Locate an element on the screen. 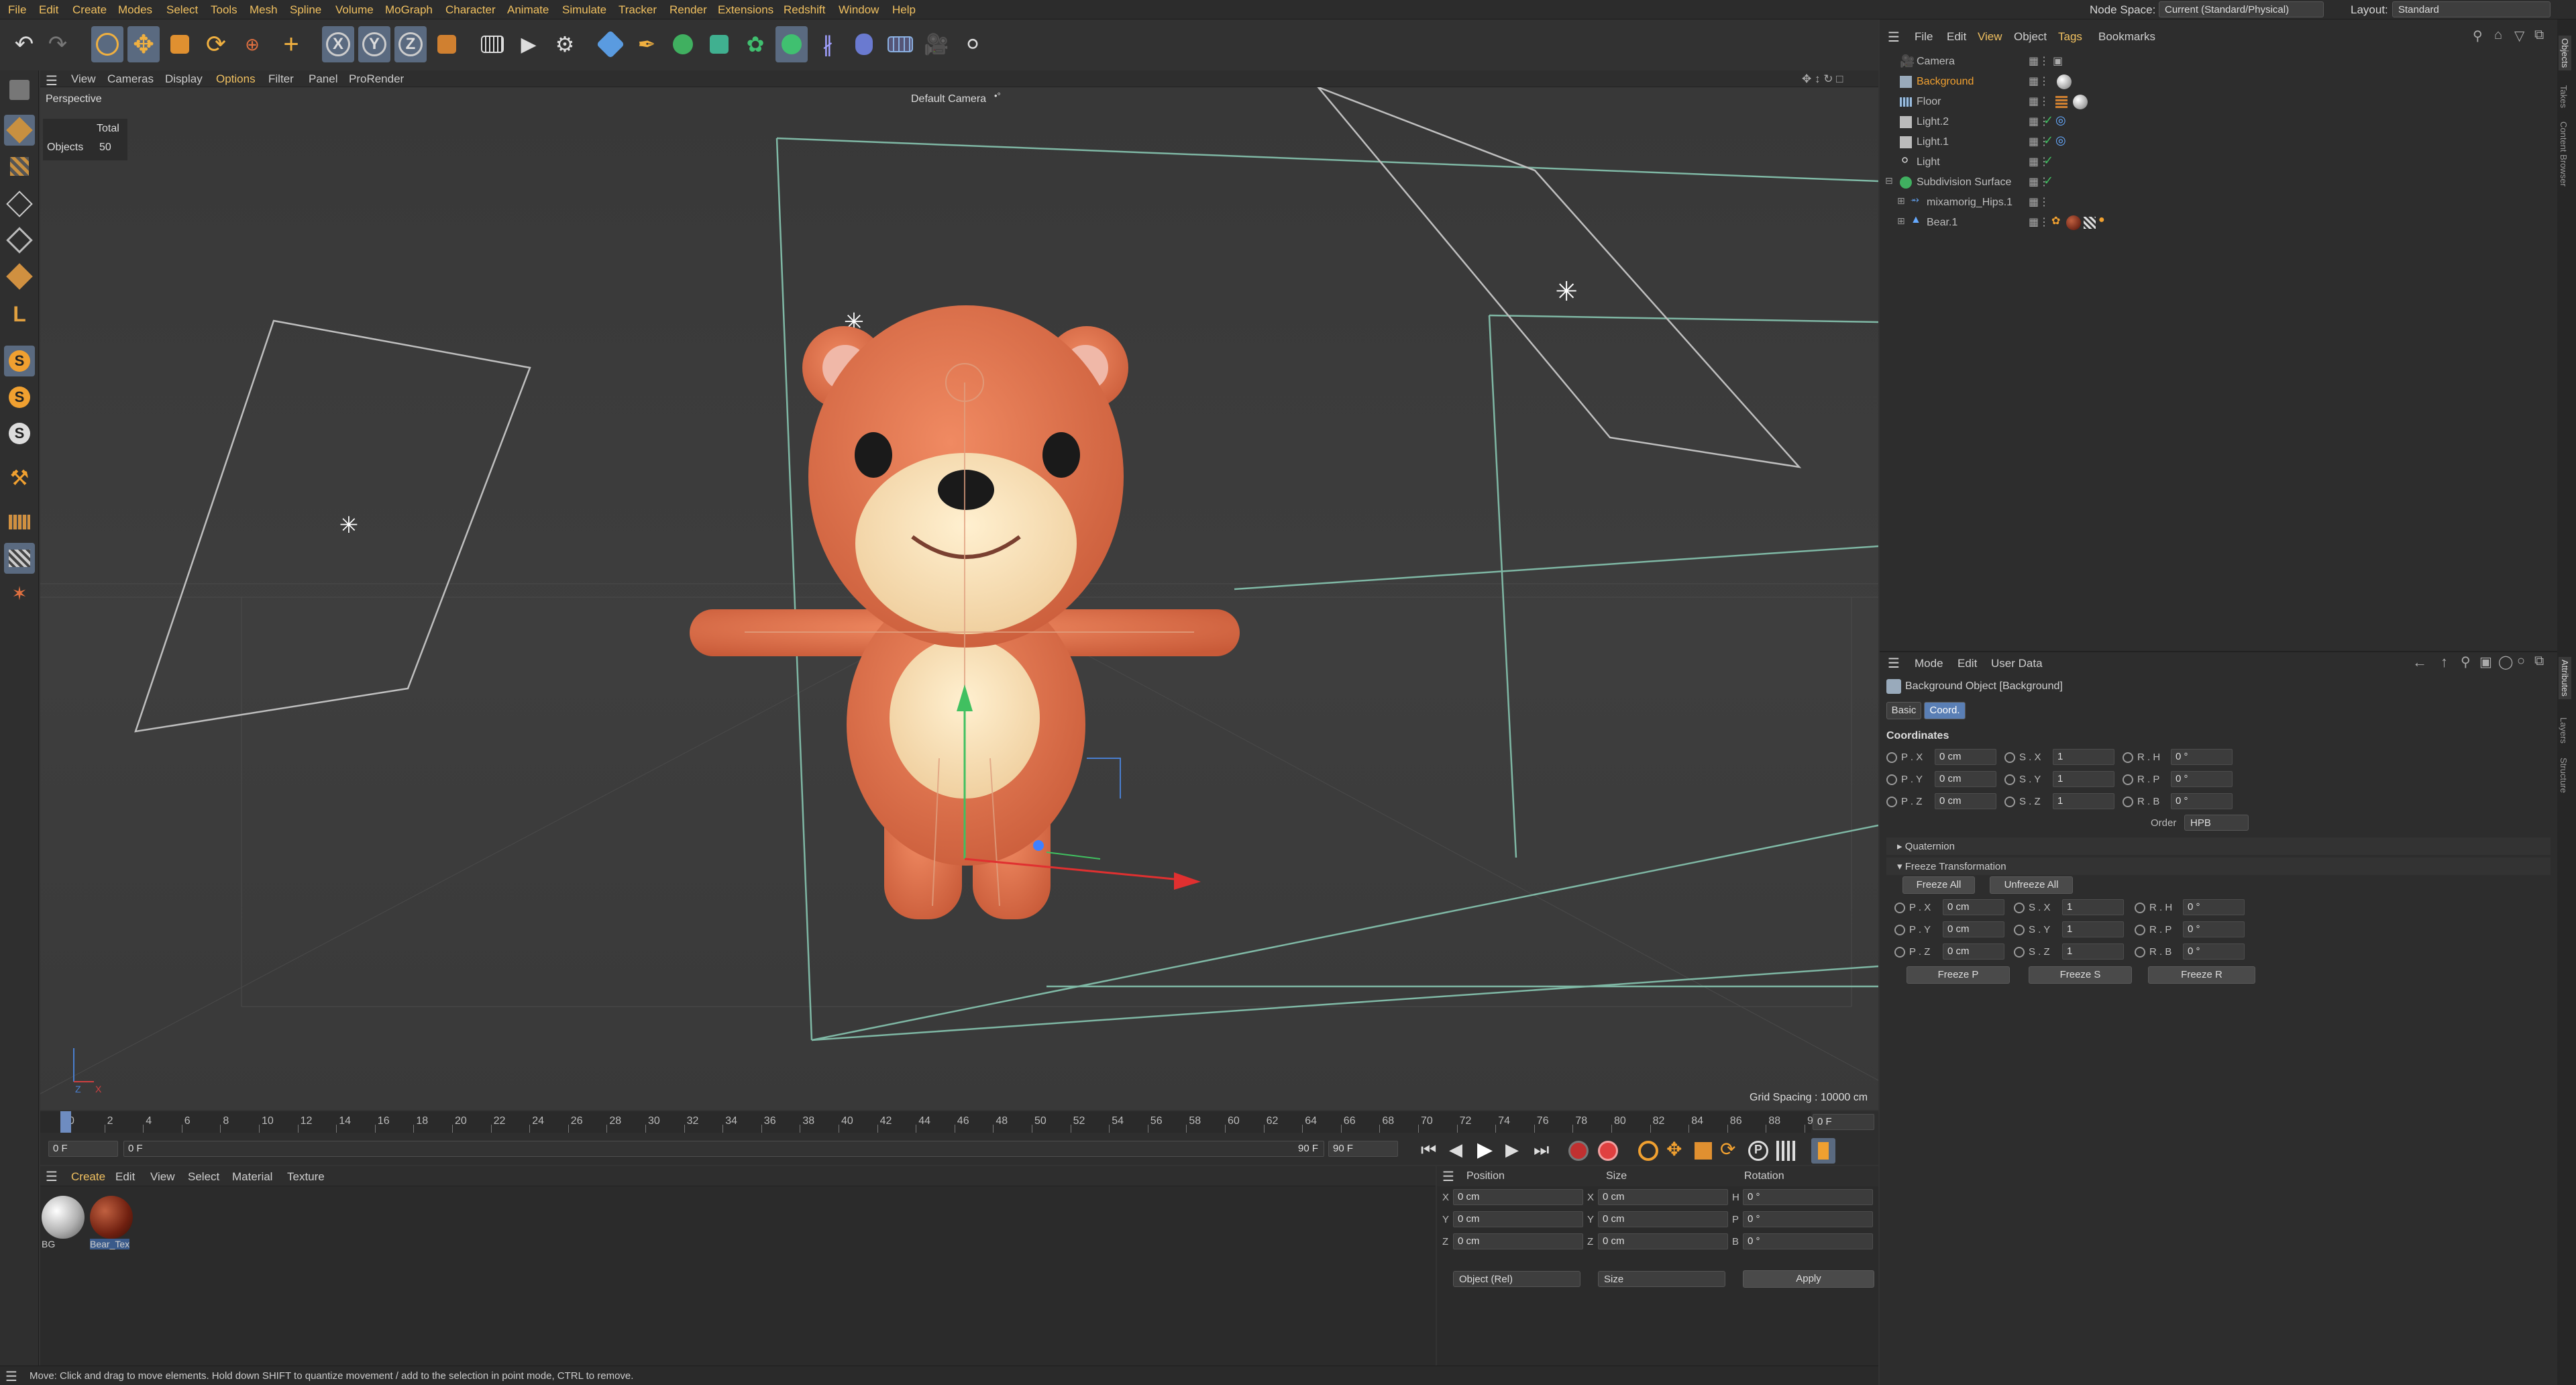 The height and width of the screenshot is (1385, 2576). transform-tool-button: ⊕ is located at coordinates (252, 44).